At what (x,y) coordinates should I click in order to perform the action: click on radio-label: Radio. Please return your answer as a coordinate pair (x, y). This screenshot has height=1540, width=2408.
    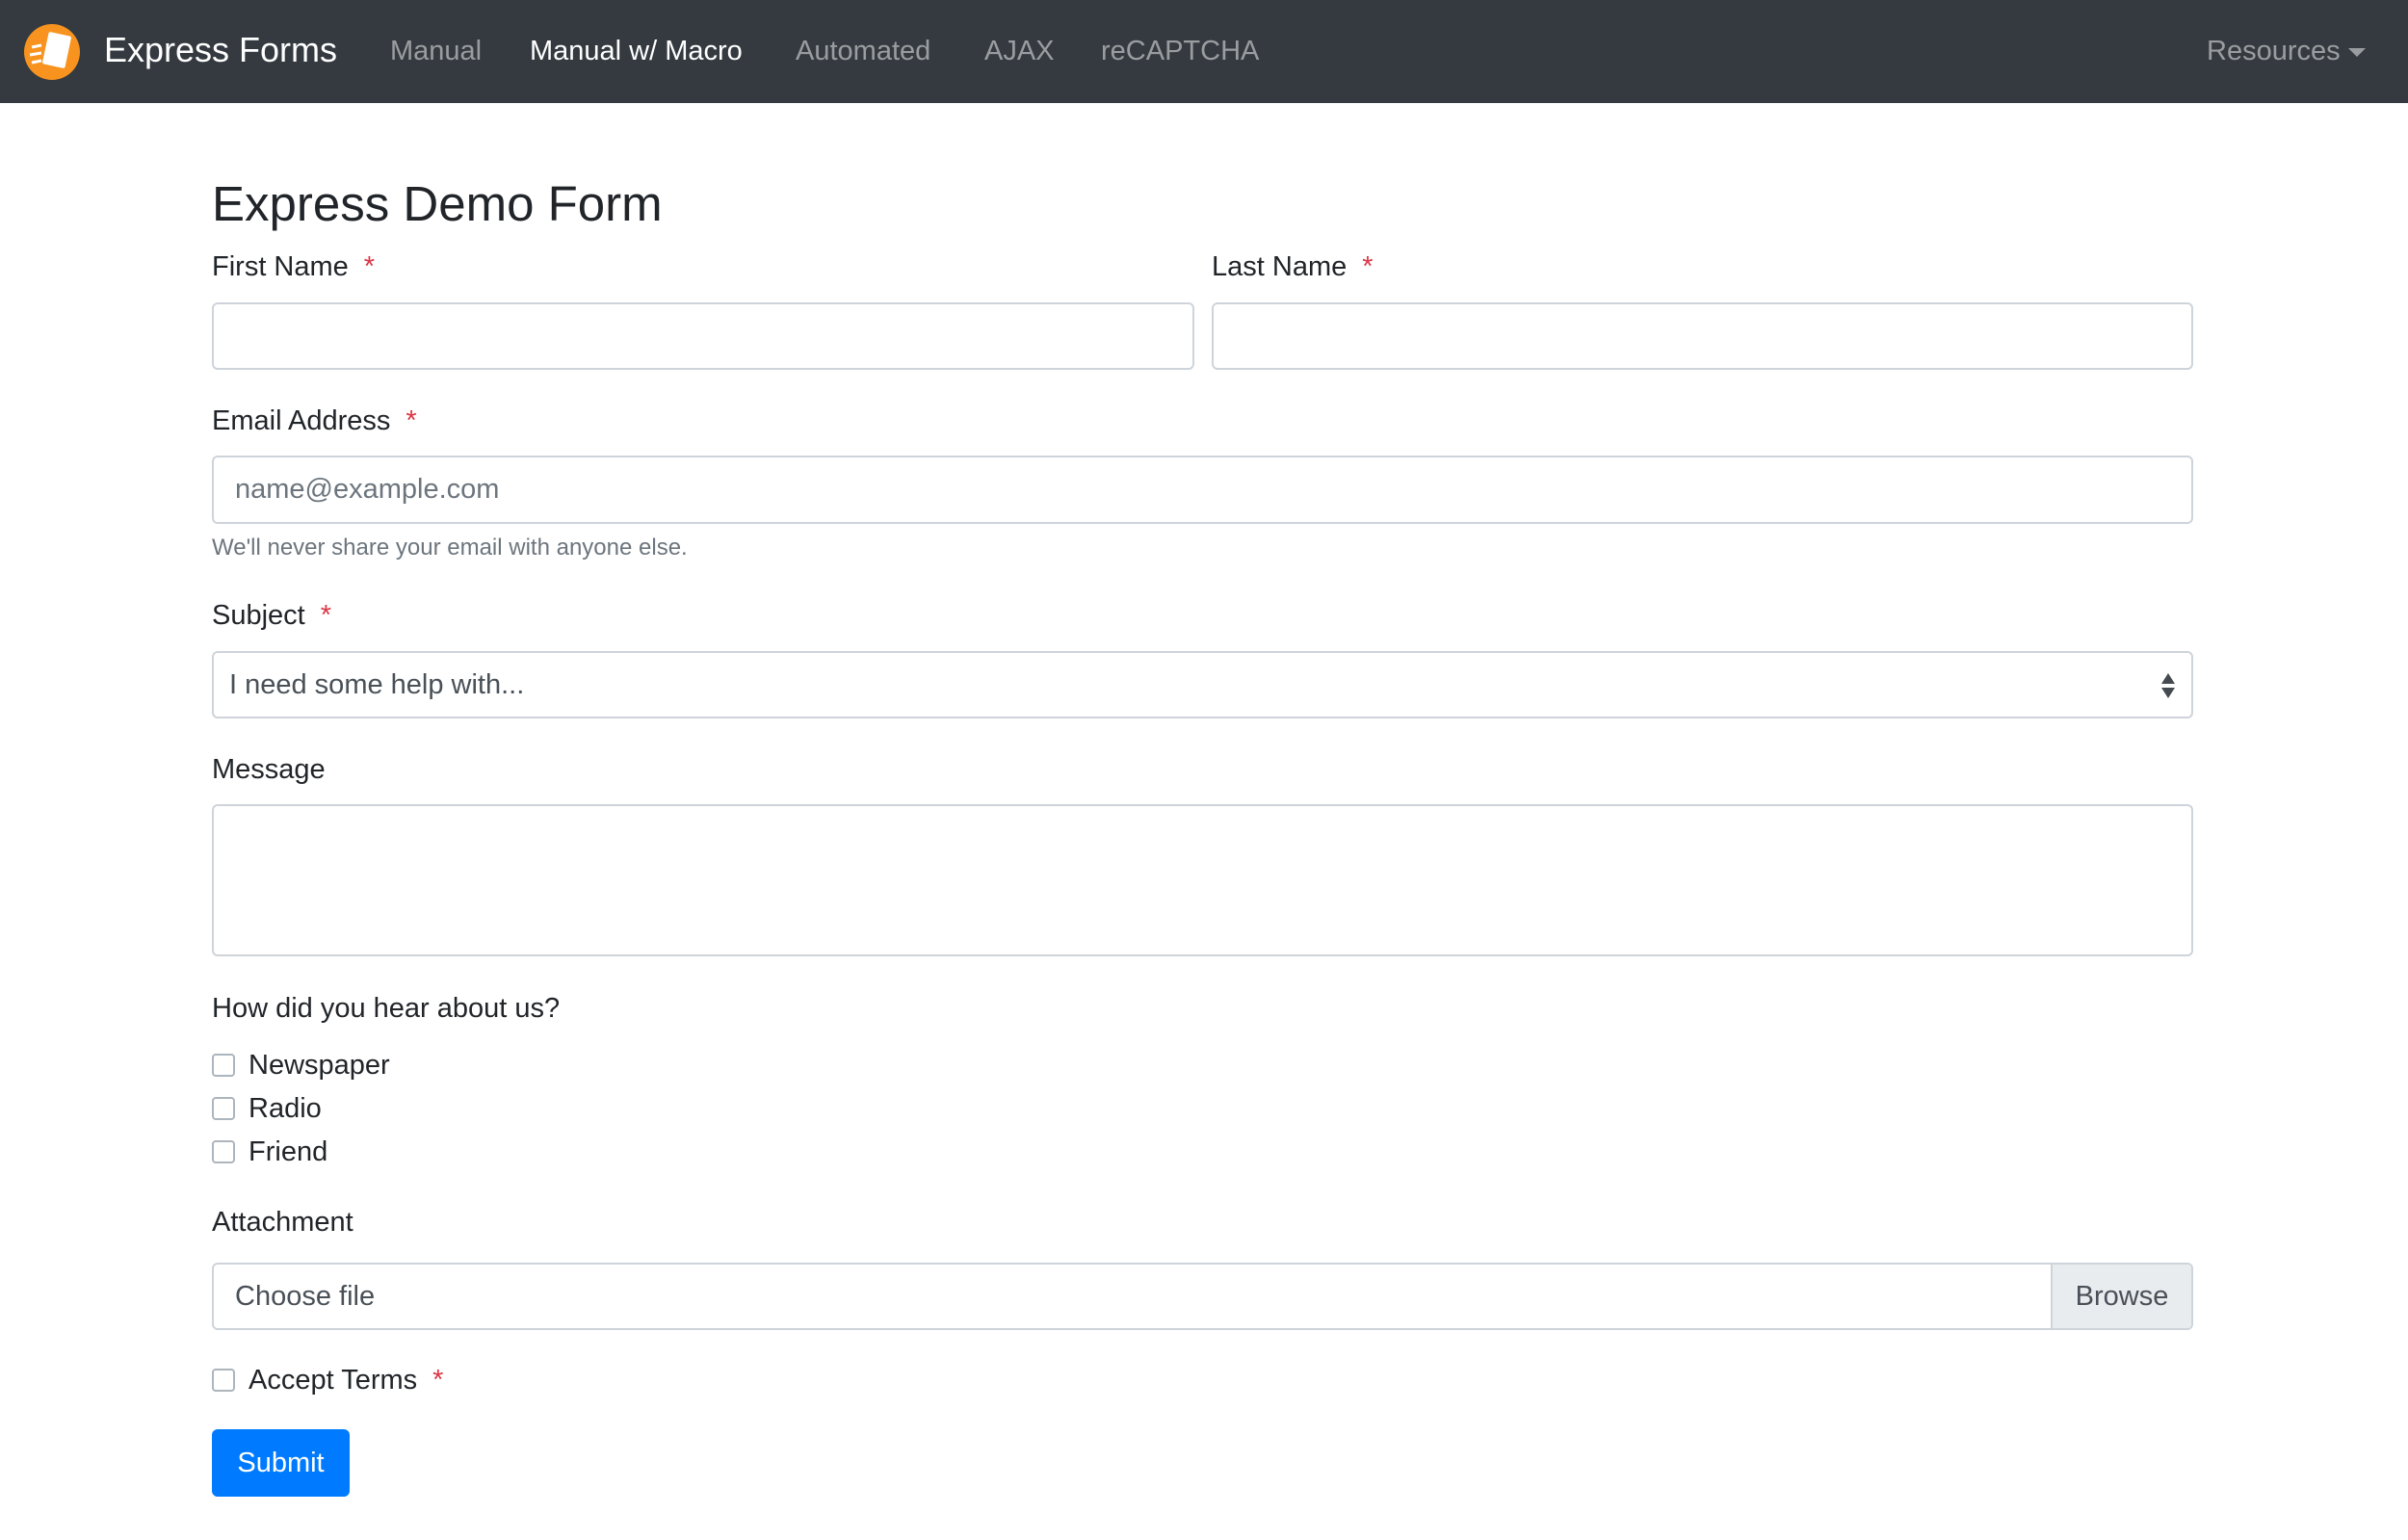
    Looking at the image, I should click on (285, 1108).